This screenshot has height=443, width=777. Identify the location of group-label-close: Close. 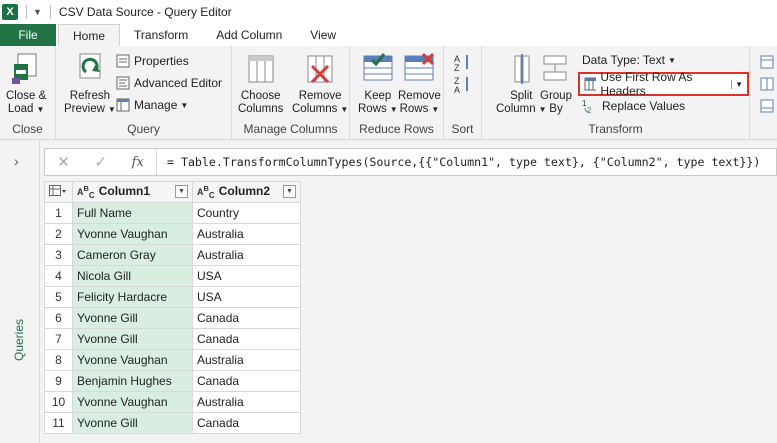
(27, 129).